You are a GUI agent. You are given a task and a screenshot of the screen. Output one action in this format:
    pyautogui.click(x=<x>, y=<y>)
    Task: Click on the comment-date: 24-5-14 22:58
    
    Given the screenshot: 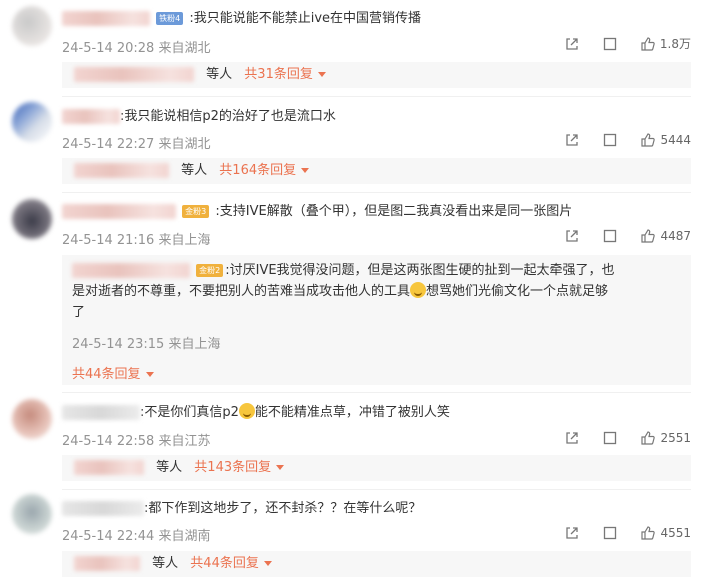 What is the action you would take?
    pyautogui.click(x=108, y=441)
    